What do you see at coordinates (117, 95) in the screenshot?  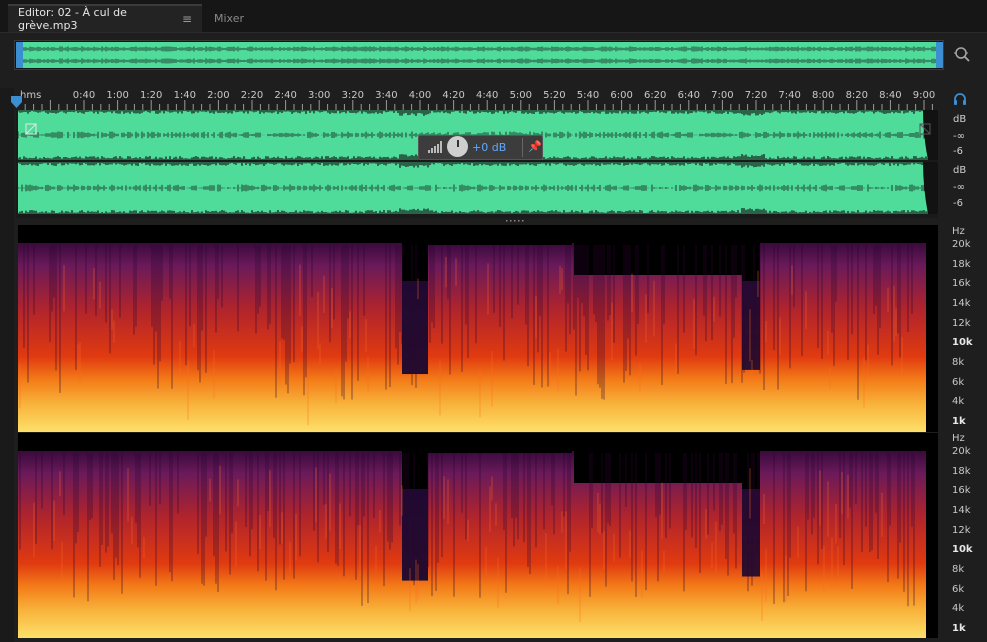 I see `ruler-tick-label: 1:00` at bounding box center [117, 95].